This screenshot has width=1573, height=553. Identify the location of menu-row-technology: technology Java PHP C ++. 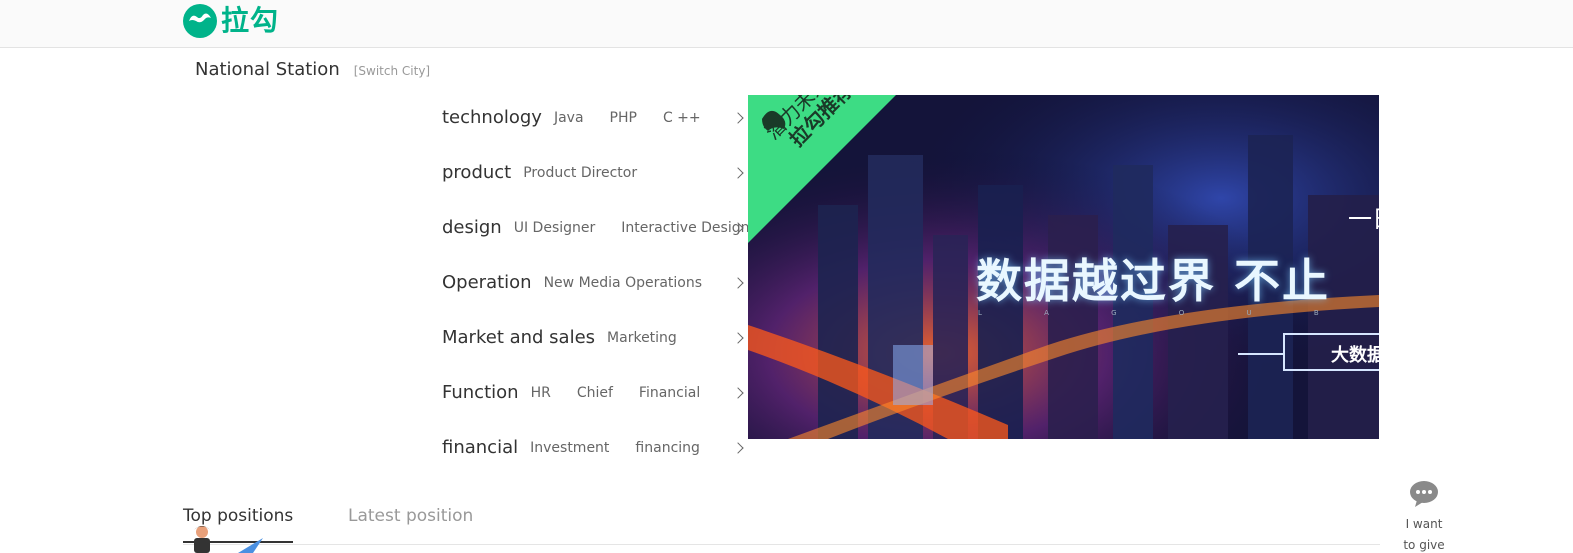
(594, 117).